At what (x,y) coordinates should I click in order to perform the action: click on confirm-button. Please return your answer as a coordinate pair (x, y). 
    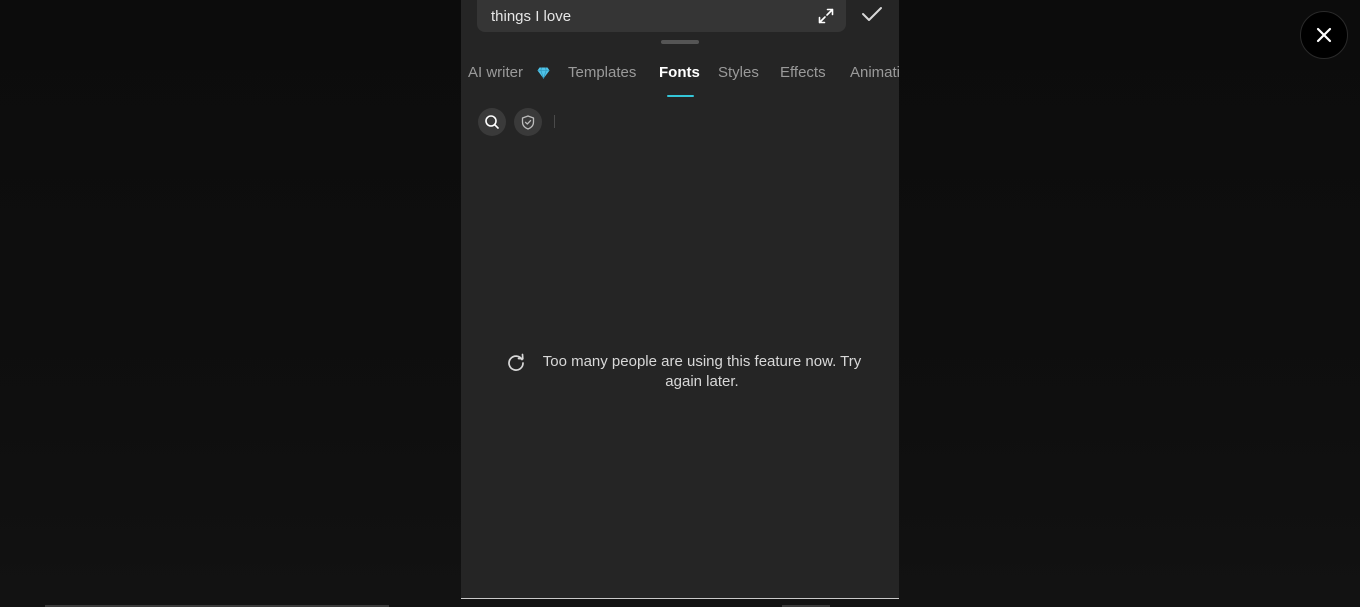
    Looking at the image, I should click on (872, 14).